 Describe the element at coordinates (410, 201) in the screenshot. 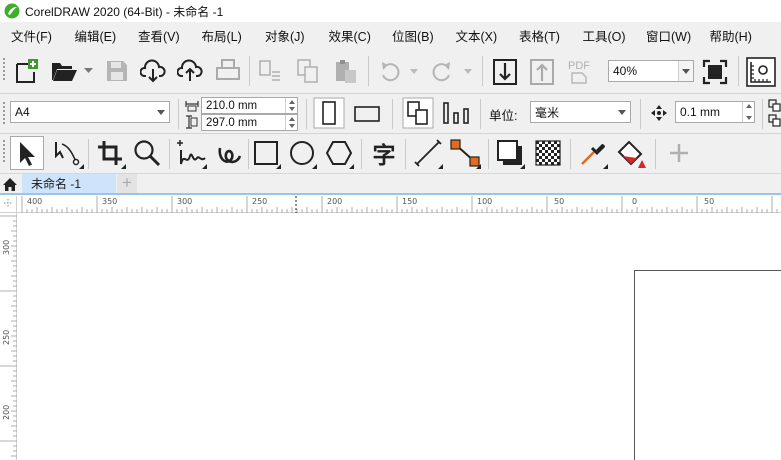

I see `ruler-label: 150` at that location.